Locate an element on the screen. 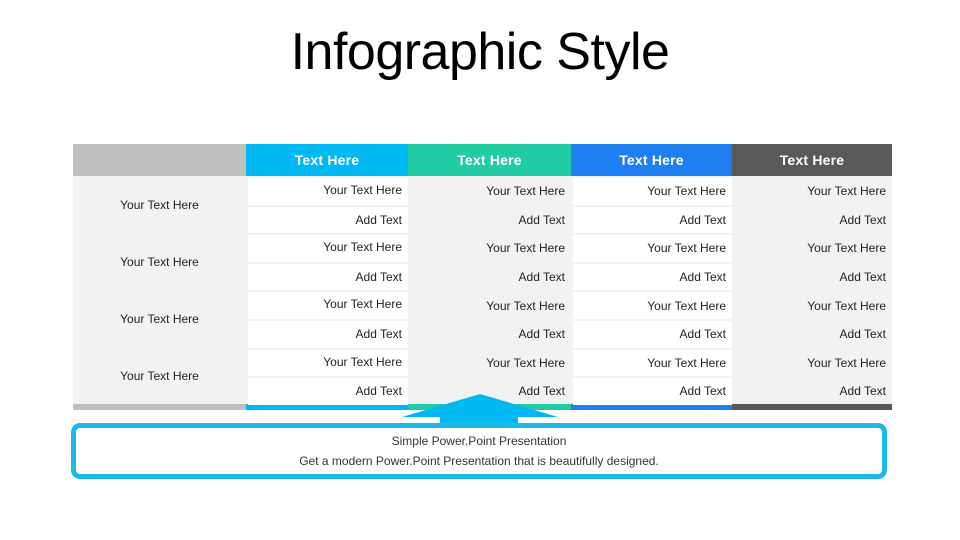  callout-title: Simple Power.Point Presentation is located at coordinates (479, 441).